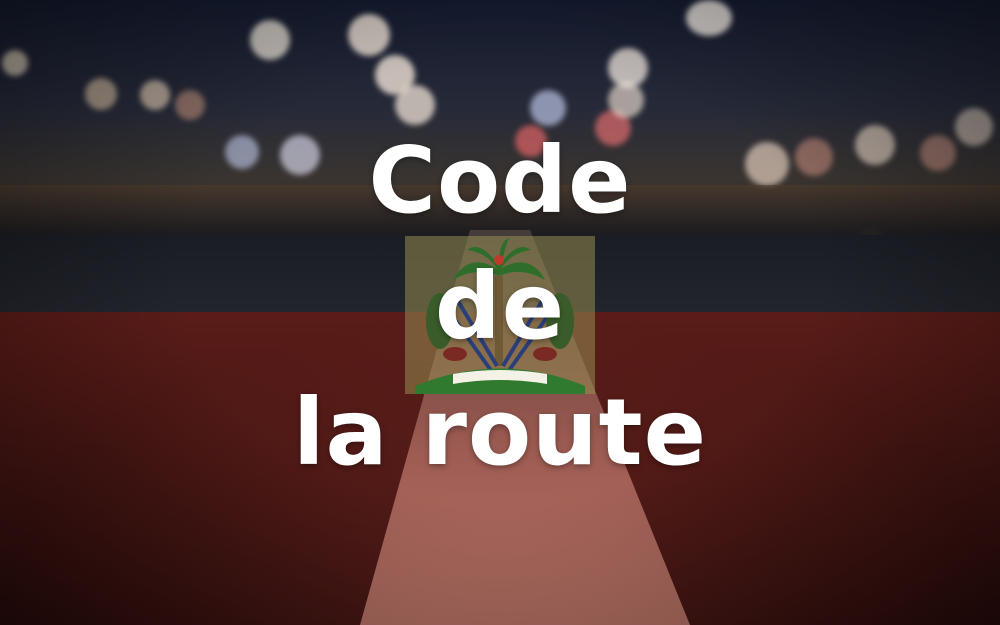 This screenshot has height=625, width=1000. What do you see at coordinates (500, 432) in the screenshot?
I see `title-line: la route` at bounding box center [500, 432].